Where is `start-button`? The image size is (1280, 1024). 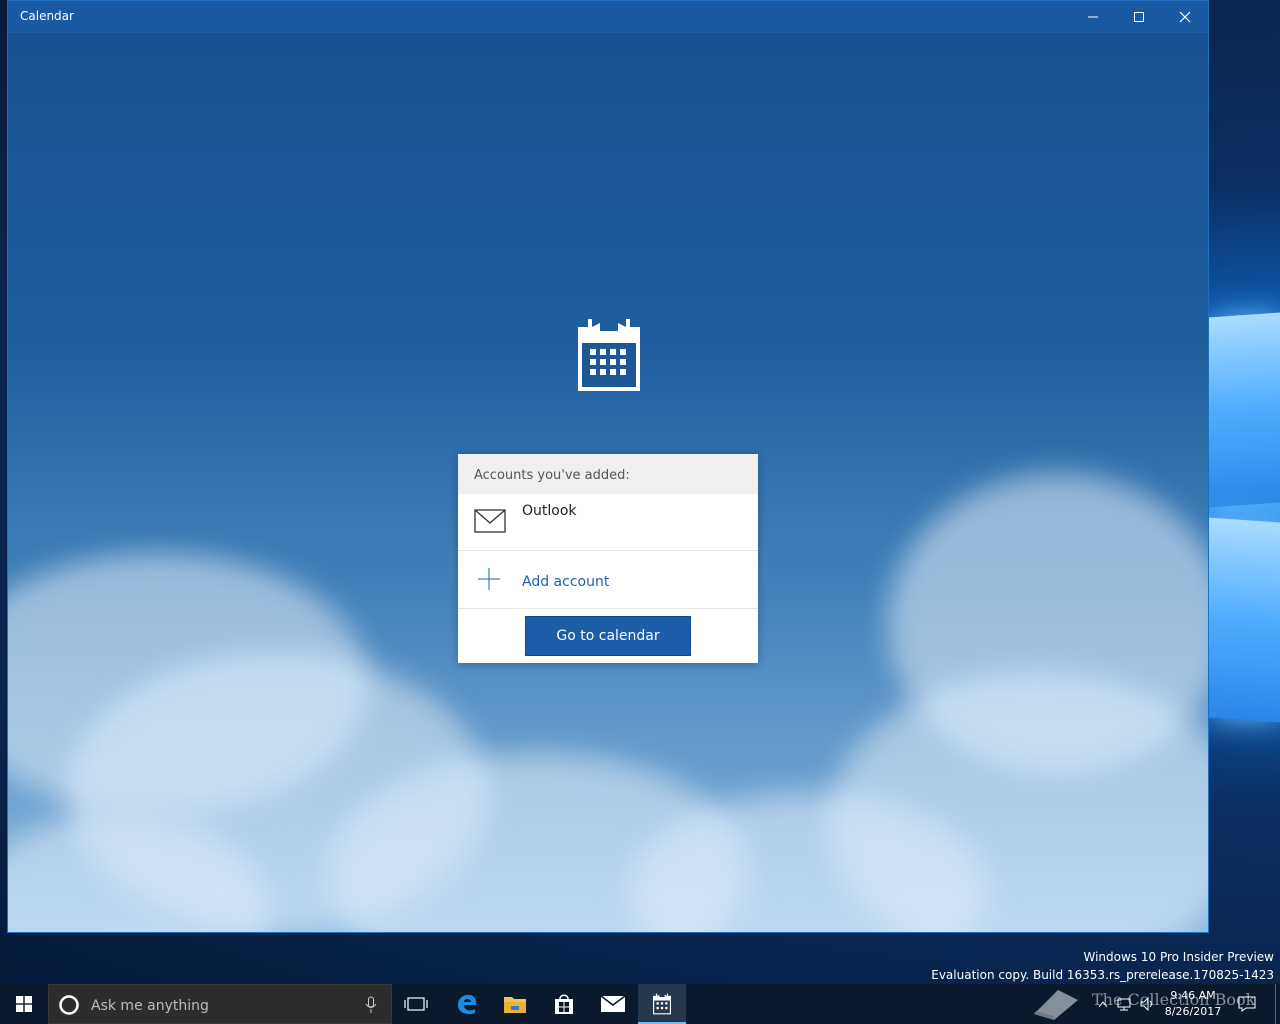 start-button is located at coordinates (24, 1004).